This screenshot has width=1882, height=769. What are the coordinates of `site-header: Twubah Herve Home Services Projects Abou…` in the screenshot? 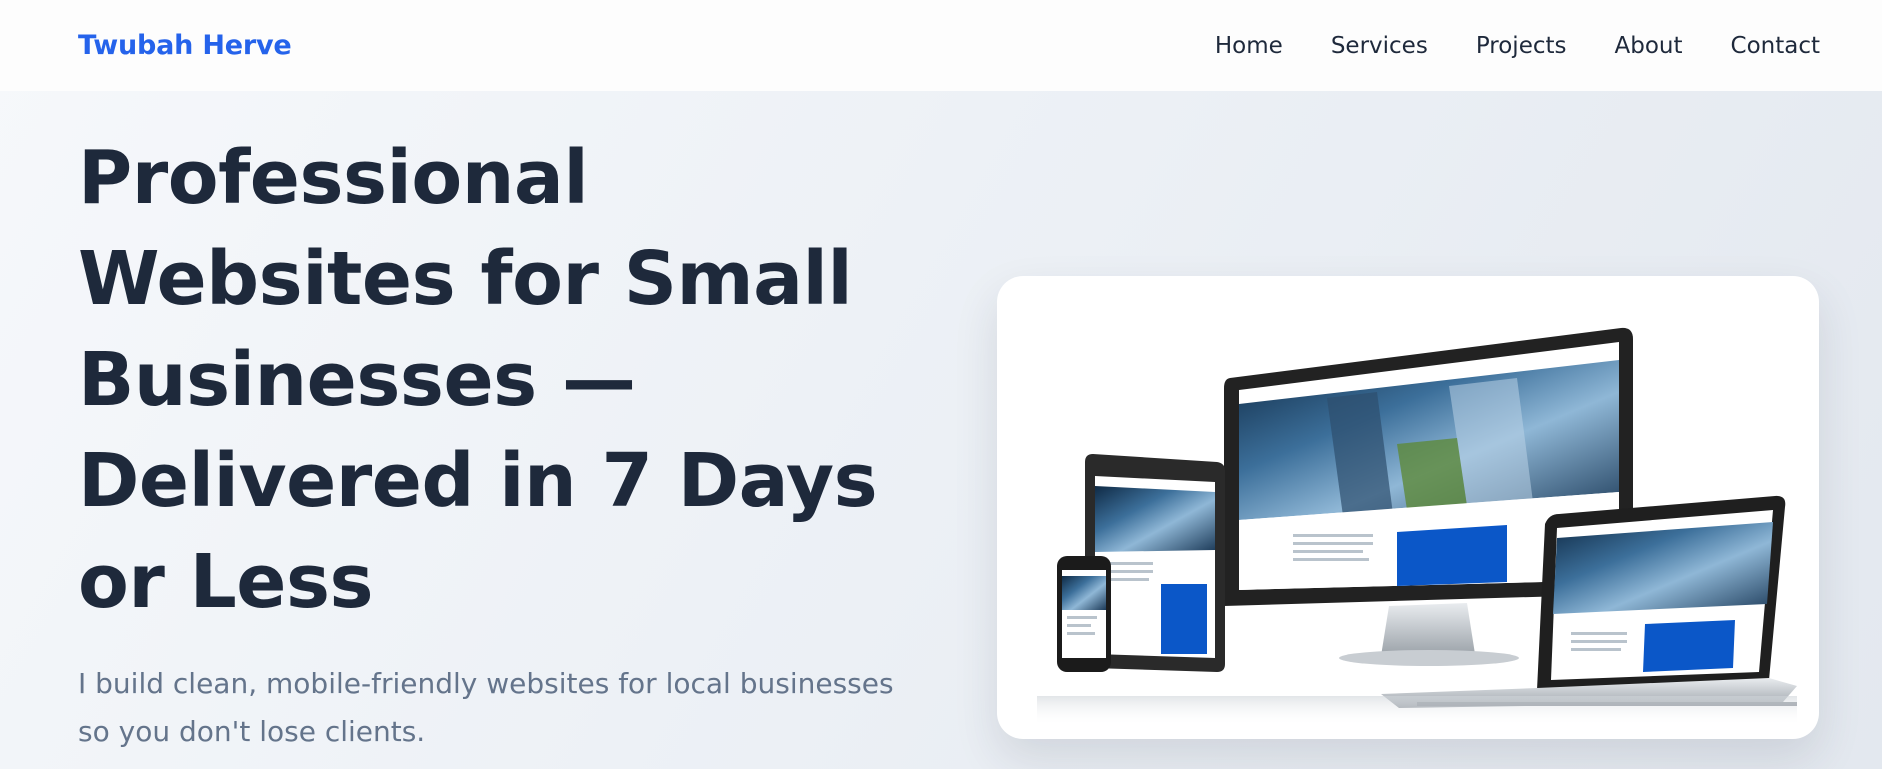 It's located at (941, 45).